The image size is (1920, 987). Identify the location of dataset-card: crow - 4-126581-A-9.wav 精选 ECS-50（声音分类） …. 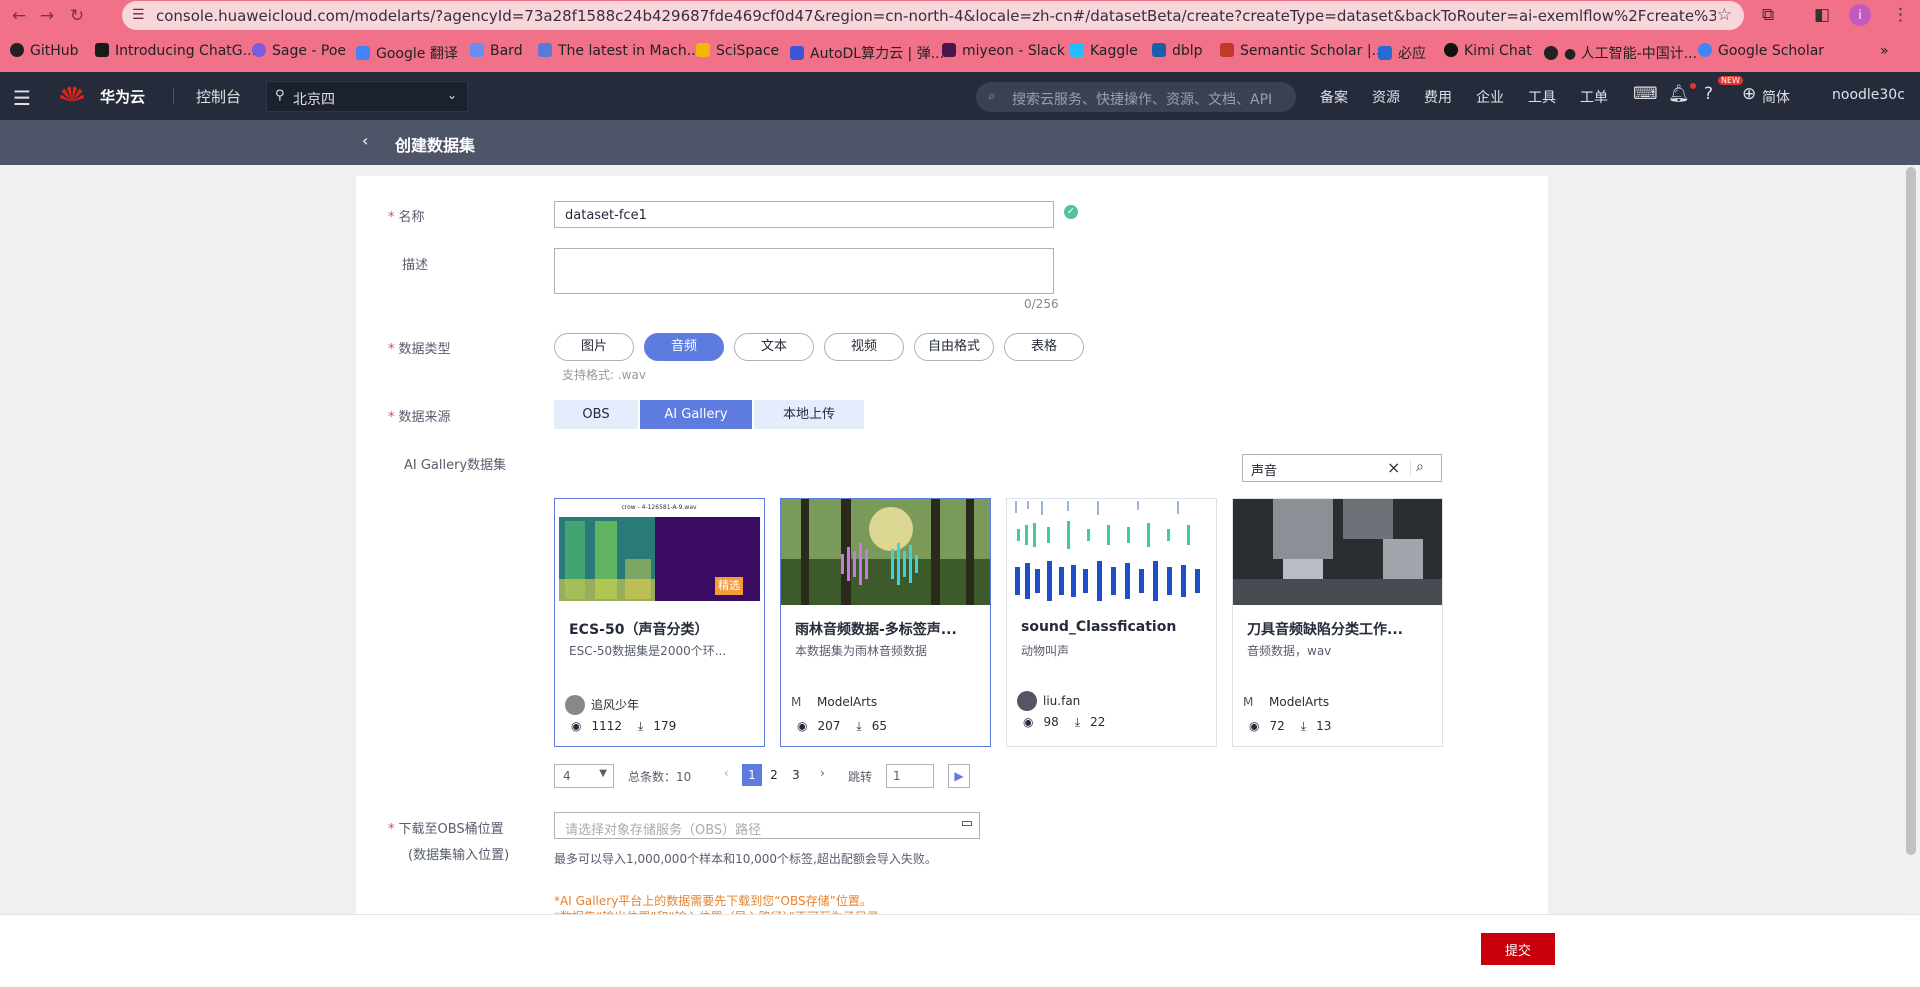
(659, 622).